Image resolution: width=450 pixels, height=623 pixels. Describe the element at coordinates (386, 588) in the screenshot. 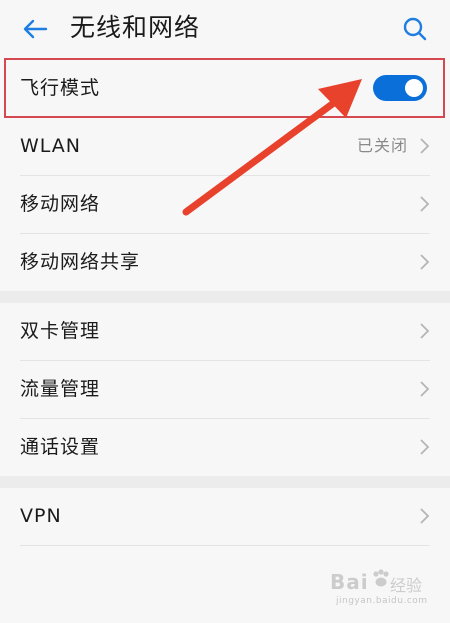

I see `baidu-watermark: Bai 经验 jingyan.baidu.com` at that location.